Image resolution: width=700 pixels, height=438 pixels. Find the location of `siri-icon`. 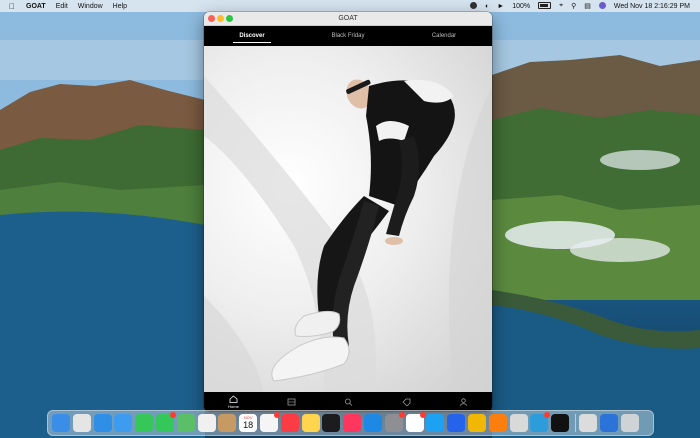

siri-icon is located at coordinates (602, 6).